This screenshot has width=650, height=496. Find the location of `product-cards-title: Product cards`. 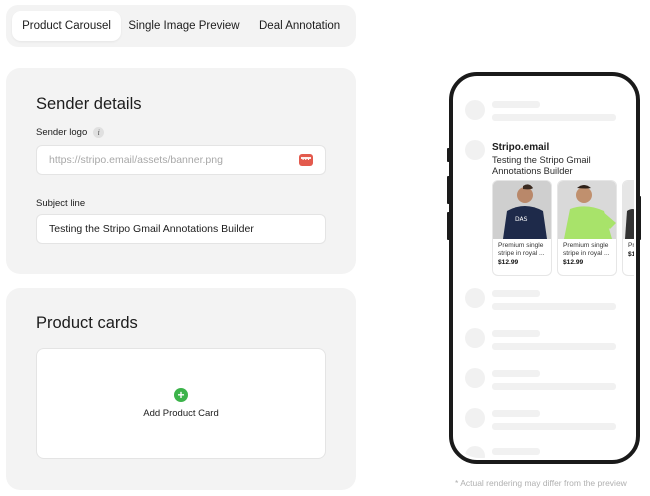

product-cards-title: Product cards is located at coordinates (87, 323).